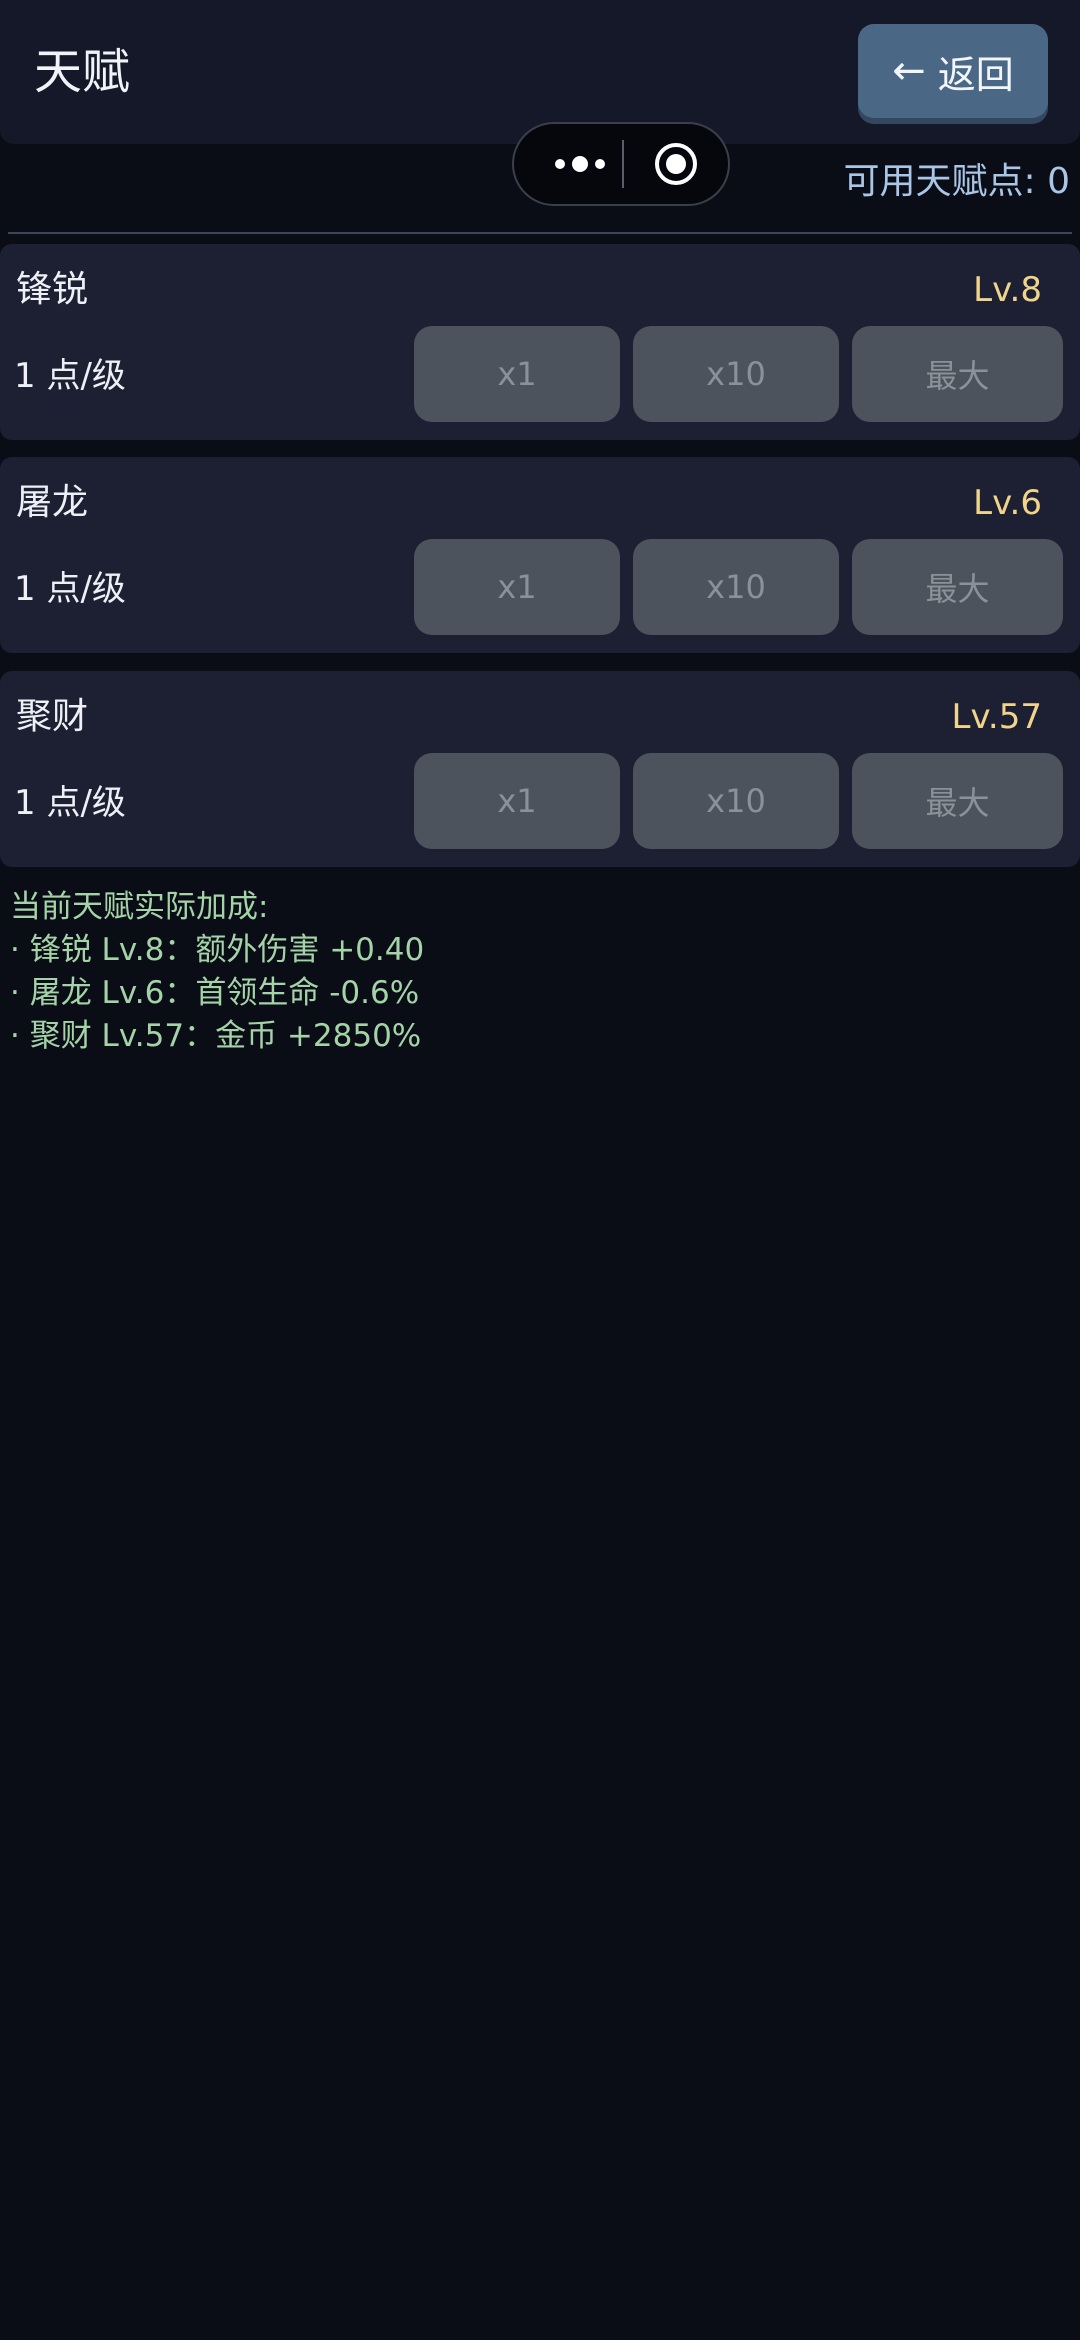 The image size is (1080, 2340). What do you see at coordinates (956, 181) in the screenshot?
I see `available-points: 可用天赋点: 0` at bounding box center [956, 181].